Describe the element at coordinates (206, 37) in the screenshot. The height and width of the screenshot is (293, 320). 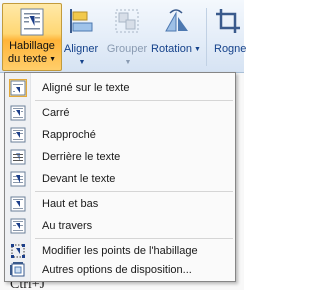
I see `ribbon-separator` at that location.